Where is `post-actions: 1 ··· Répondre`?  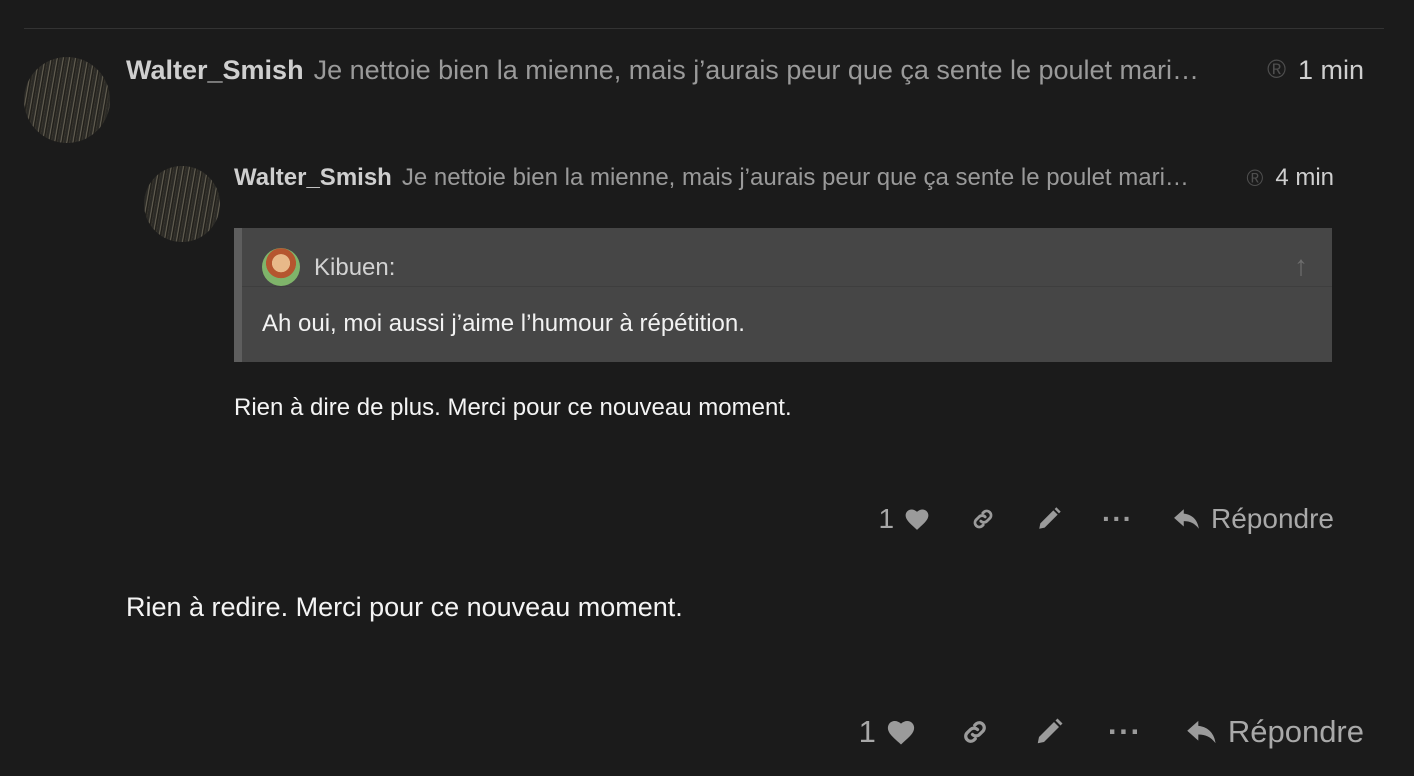 post-actions: 1 ··· Répondre is located at coordinates (1111, 732).